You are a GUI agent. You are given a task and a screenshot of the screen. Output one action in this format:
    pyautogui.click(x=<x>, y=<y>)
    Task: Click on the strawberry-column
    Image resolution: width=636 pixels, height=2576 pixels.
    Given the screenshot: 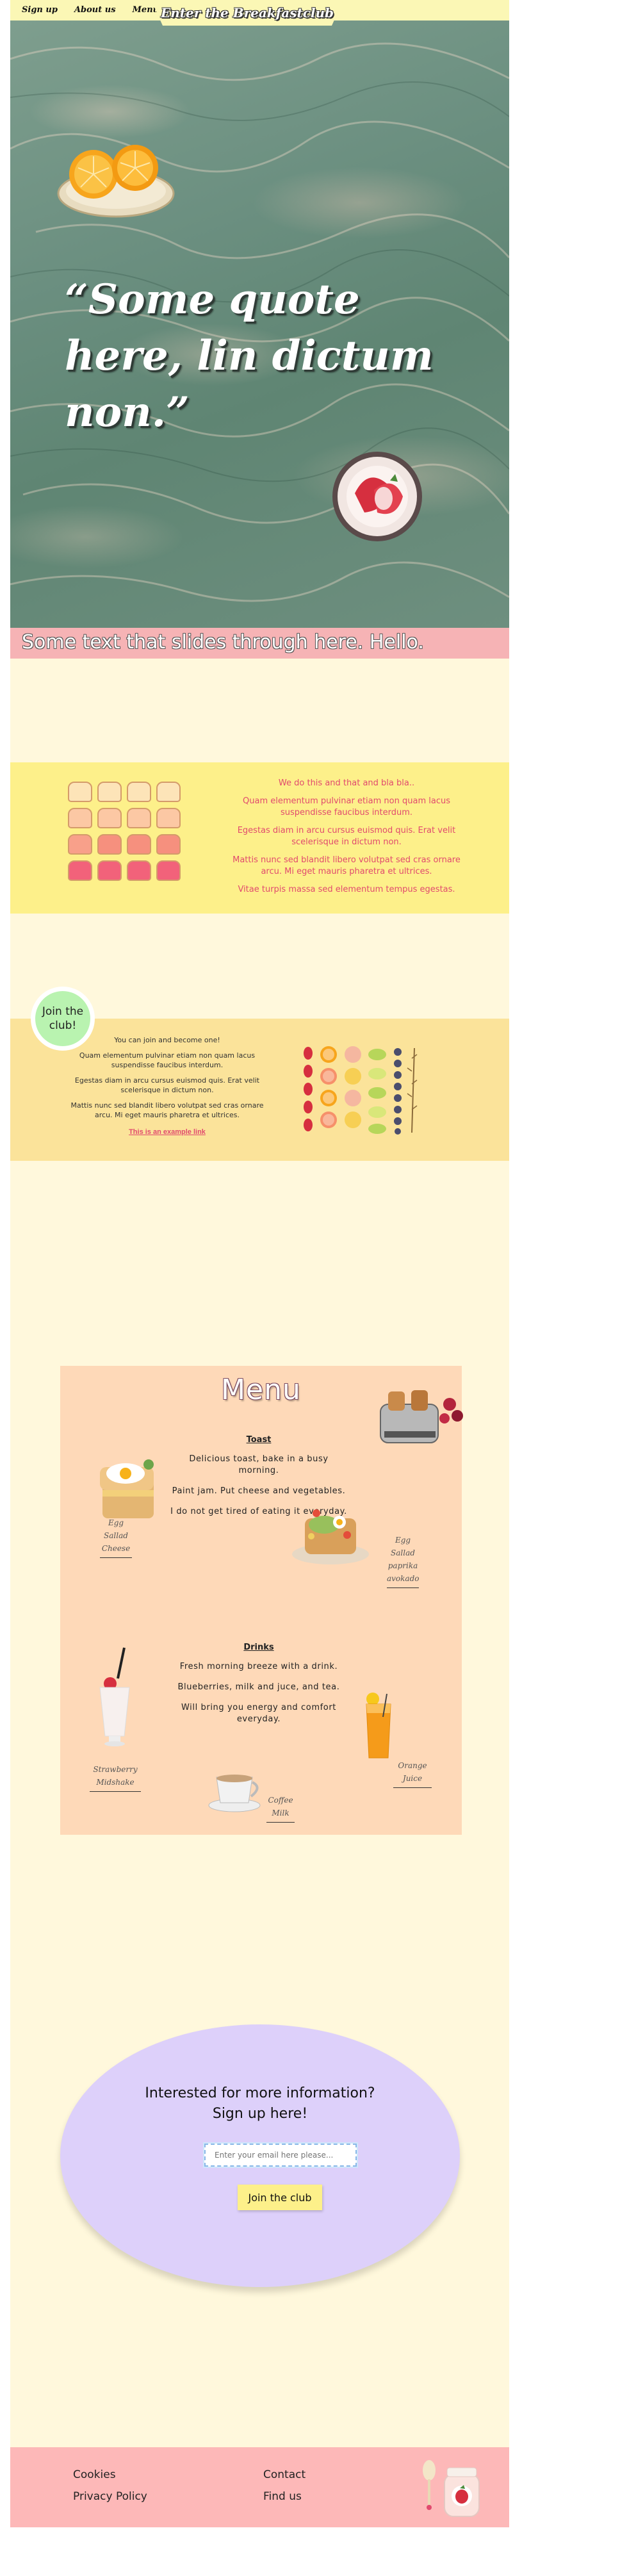 What is the action you would take?
    pyautogui.click(x=308, y=1089)
    